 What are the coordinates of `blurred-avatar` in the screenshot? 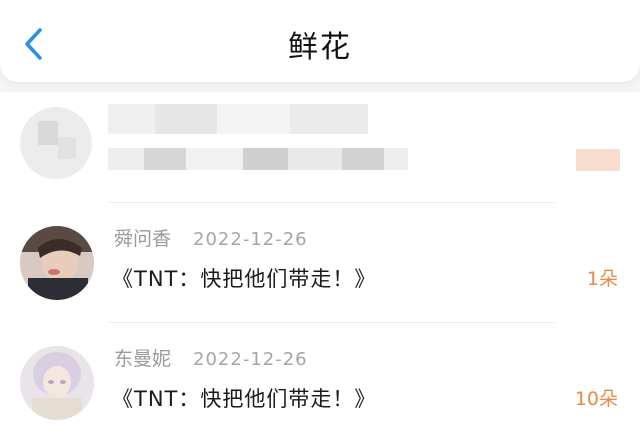 It's located at (56, 143).